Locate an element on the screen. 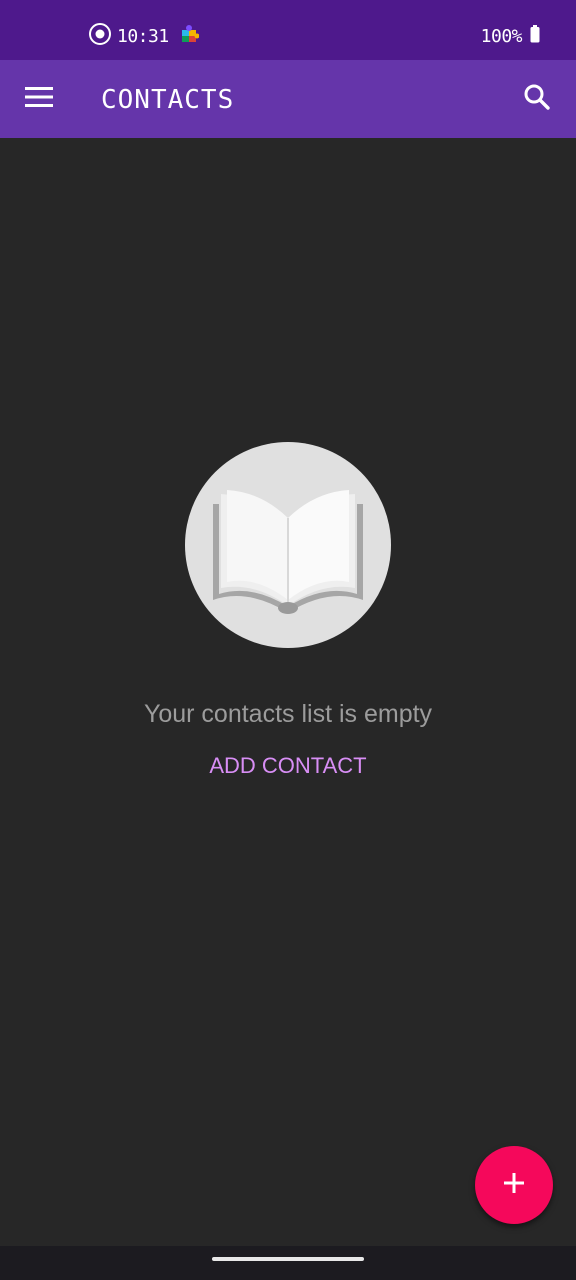 This screenshot has height=1280, width=576. status-right: 100% is located at coordinates (510, 36).